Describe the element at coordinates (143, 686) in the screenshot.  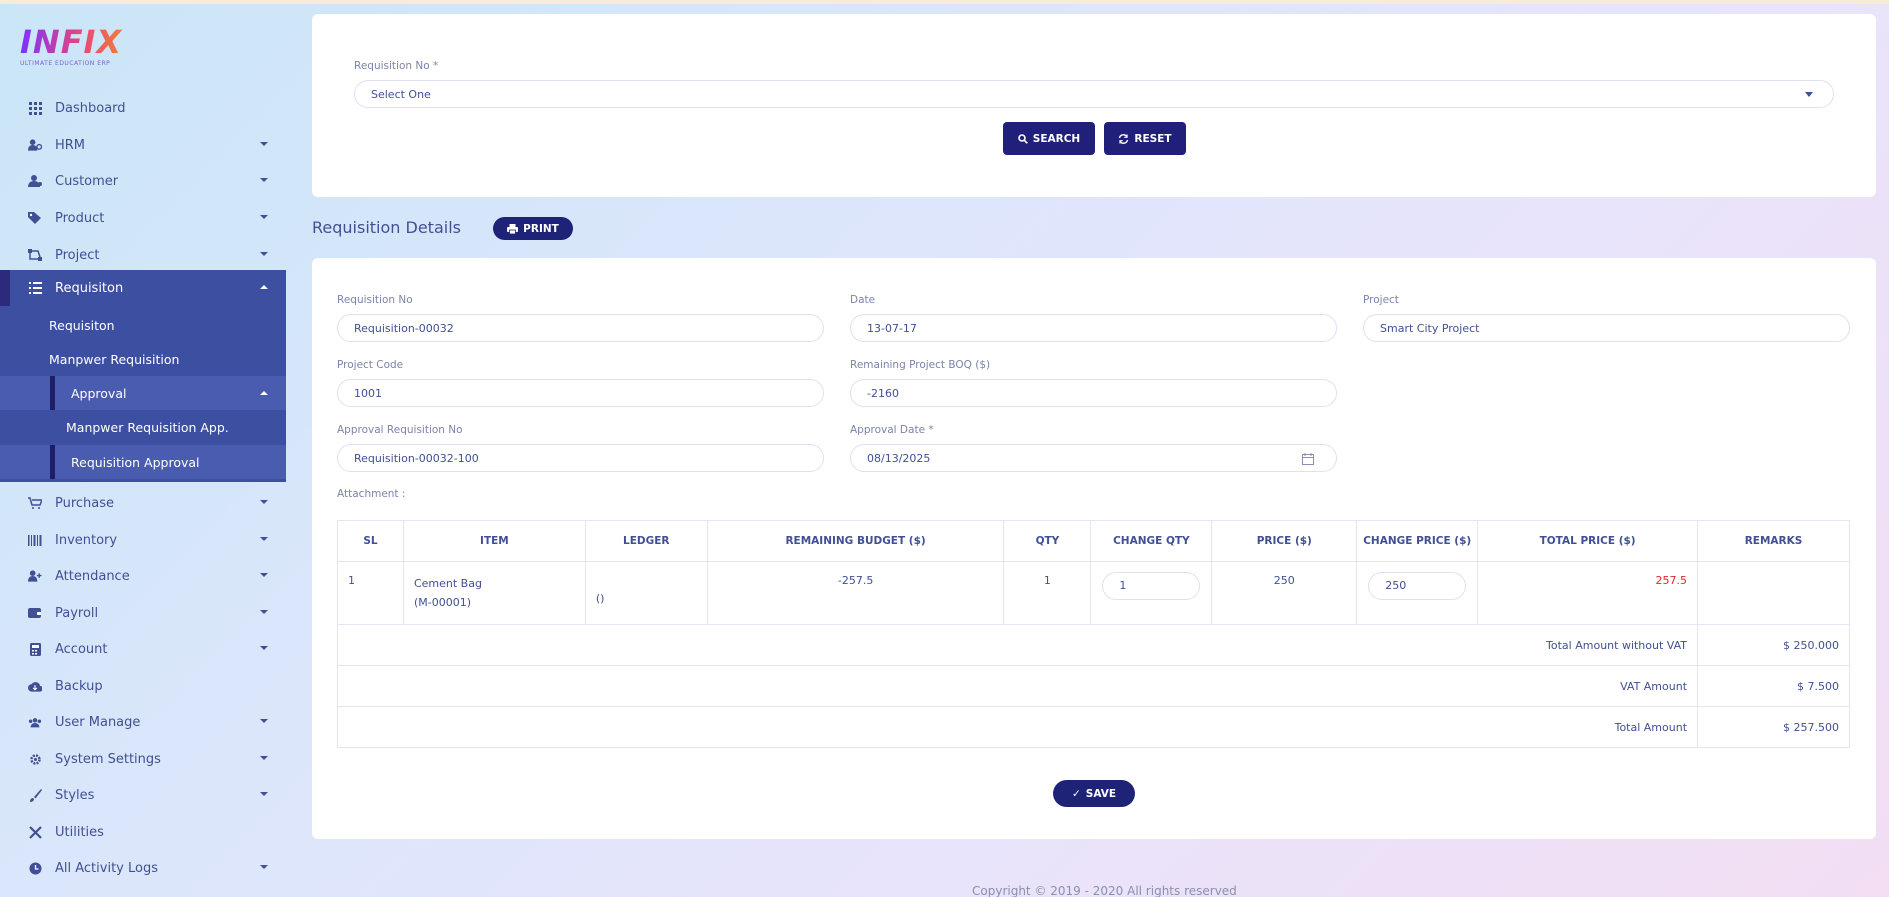
I see `sidebar-item-backup: Backup` at that location.